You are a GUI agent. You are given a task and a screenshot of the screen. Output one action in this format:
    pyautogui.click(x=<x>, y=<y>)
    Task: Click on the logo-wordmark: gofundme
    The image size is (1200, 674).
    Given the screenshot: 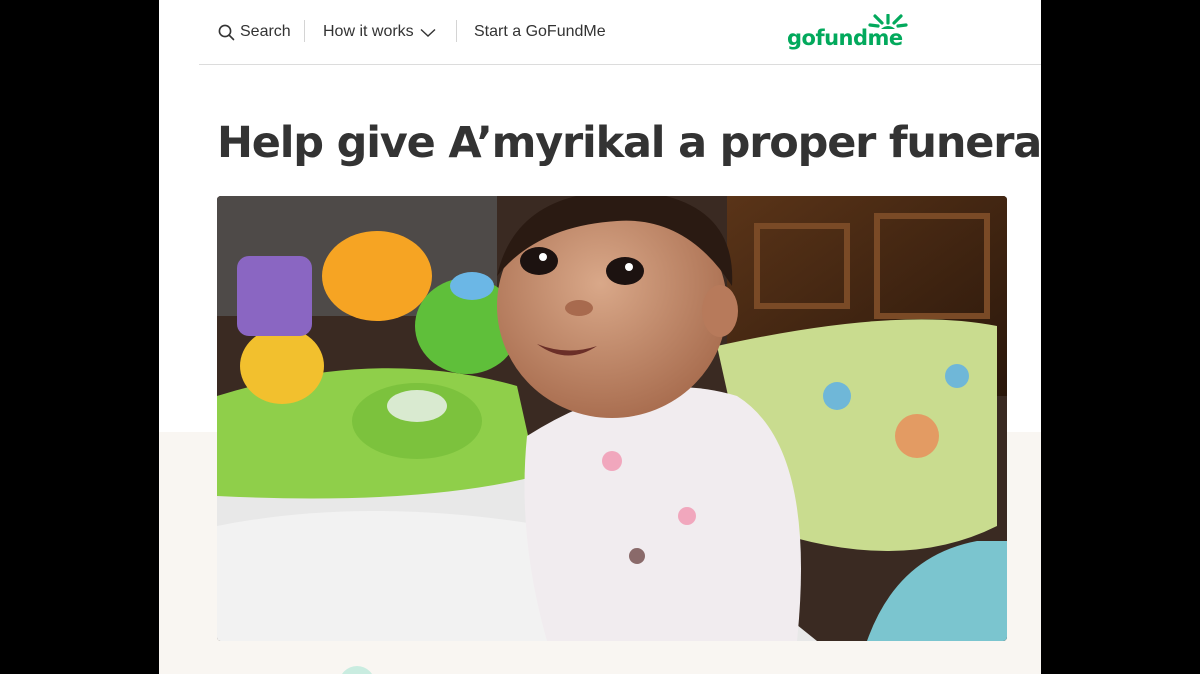 What is the action you would take?
    pyautogui.click(x=845, y=38)
    